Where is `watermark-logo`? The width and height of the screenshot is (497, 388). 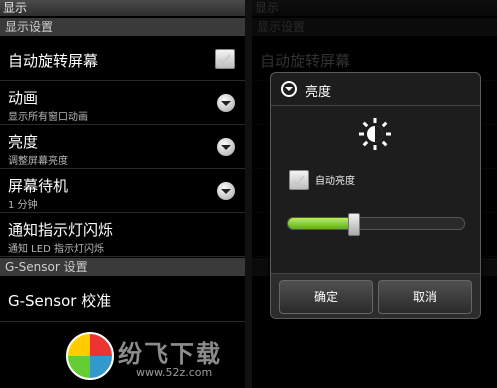 watermark-logo is located at coordinates (90, 356).